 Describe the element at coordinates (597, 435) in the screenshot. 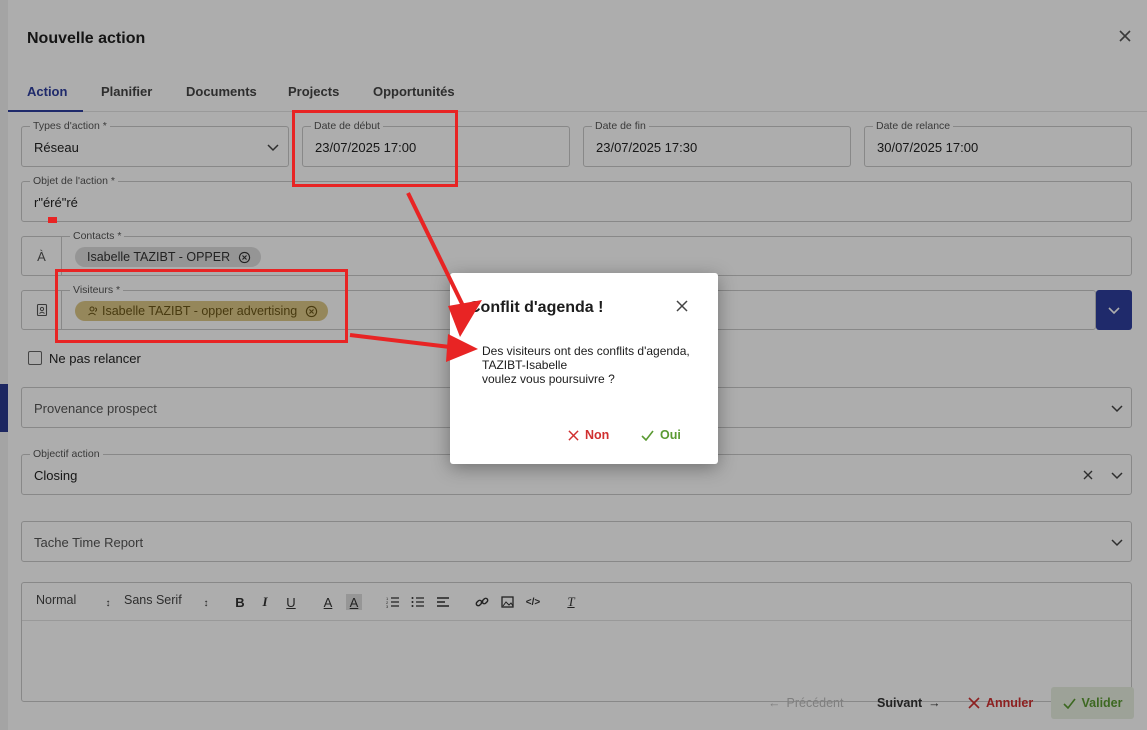

I see `non-label: Non` at that location.